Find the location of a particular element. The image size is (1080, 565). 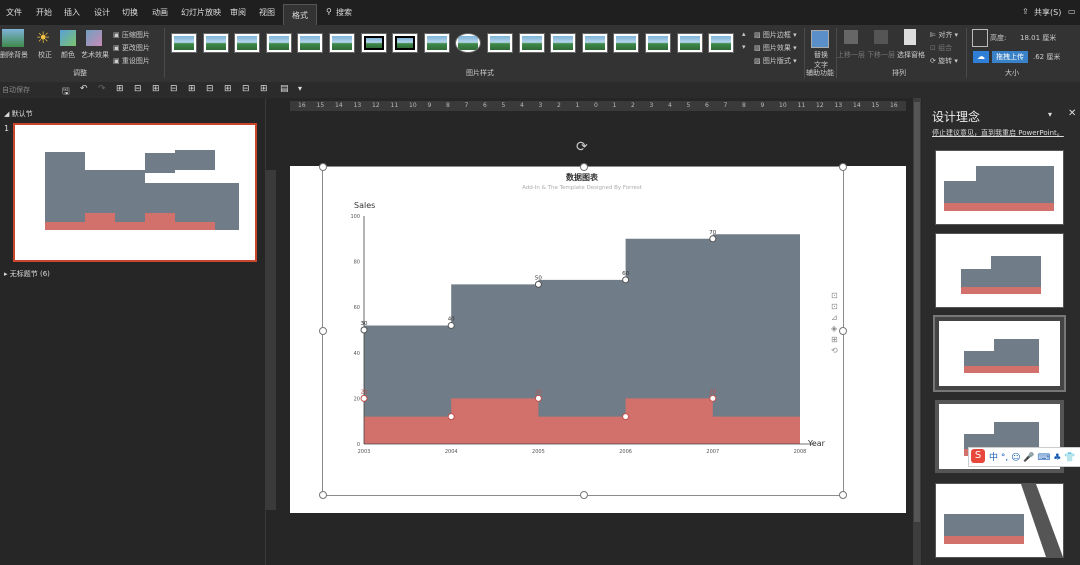

search-input: 搜索 is located at coordinates (344, 12).